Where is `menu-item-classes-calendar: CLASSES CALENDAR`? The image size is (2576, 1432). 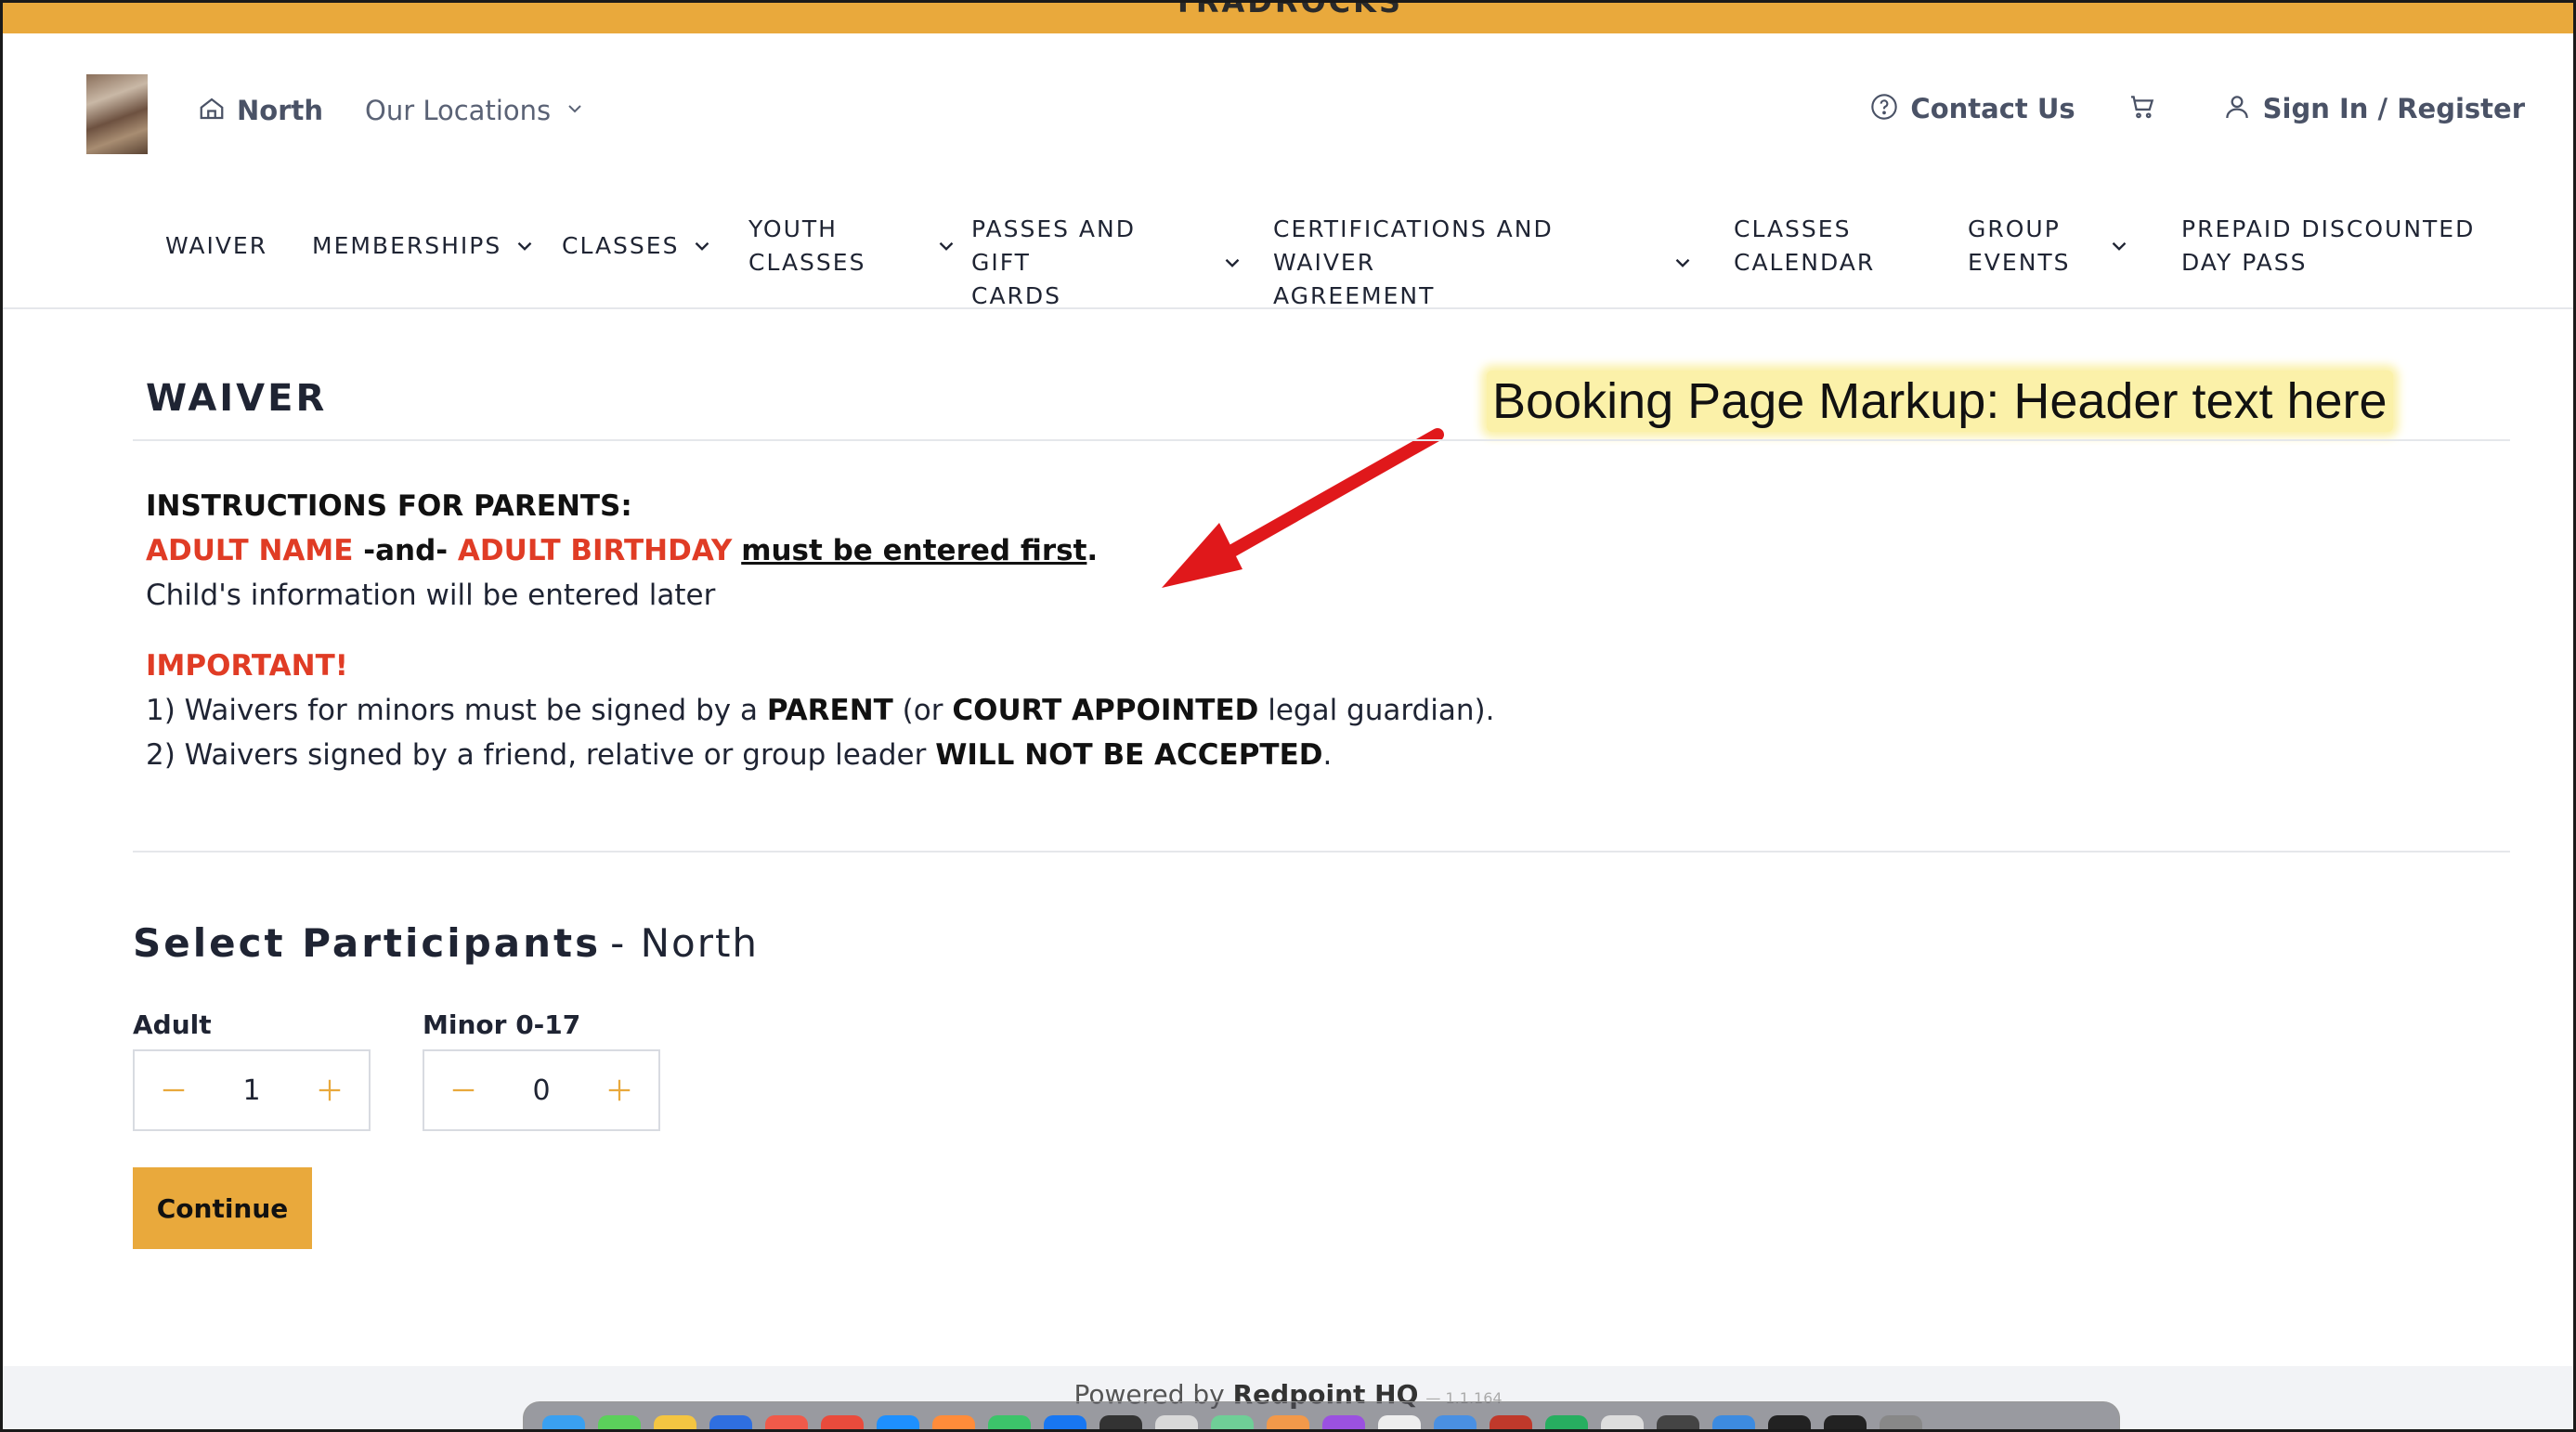 menu-item-classes-calendar: CLASSES CALENDAR is located at coordinates (1804, 247).